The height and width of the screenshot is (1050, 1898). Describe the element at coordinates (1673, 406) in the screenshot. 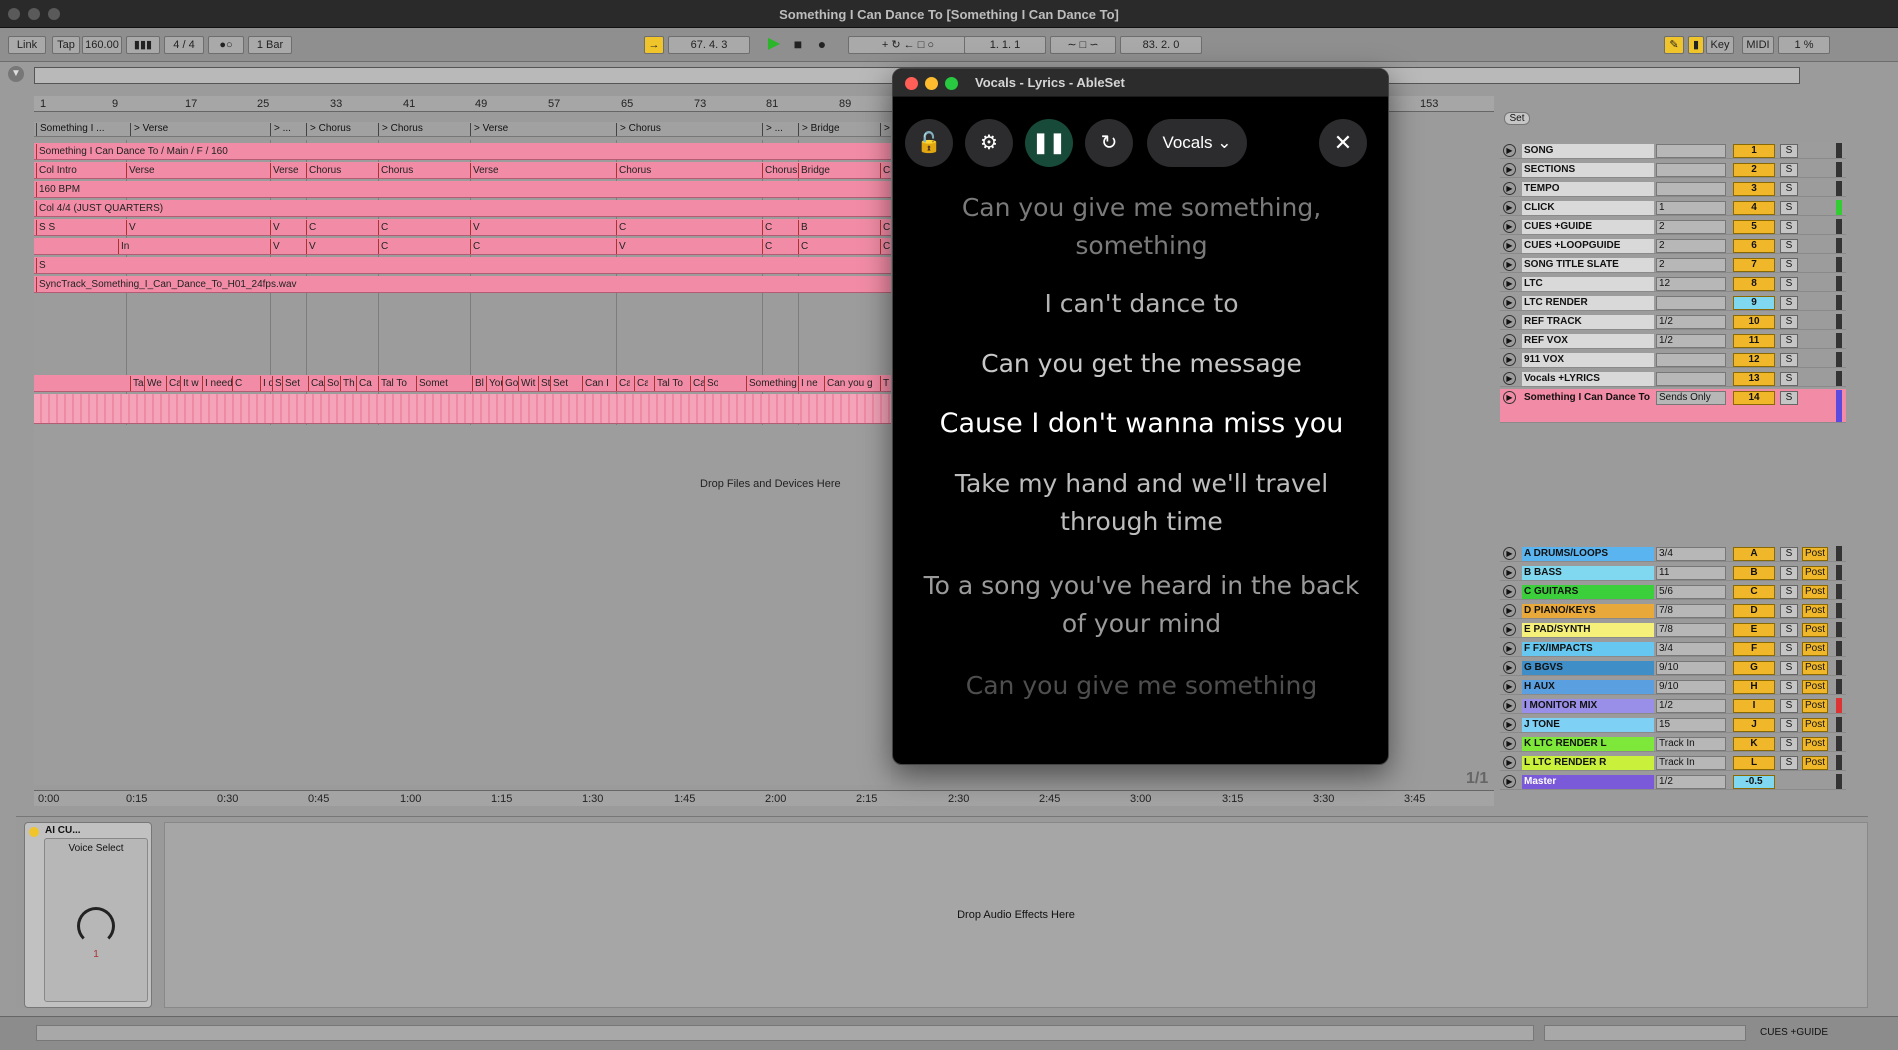

I see `track-row-main: ▶ Something I Can Dance To Sends Only 14 S` at that location.